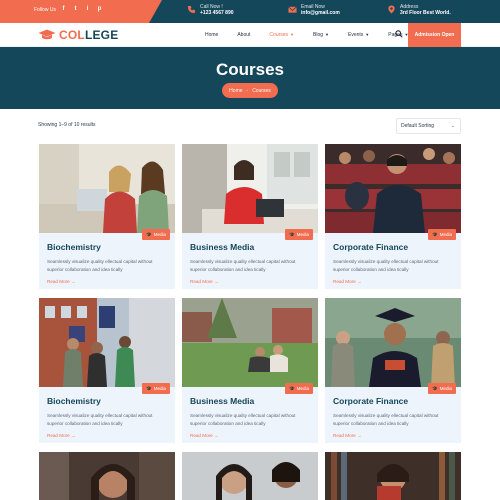  I want to click on menu-item-events: Events ▼, so click(358, 35).